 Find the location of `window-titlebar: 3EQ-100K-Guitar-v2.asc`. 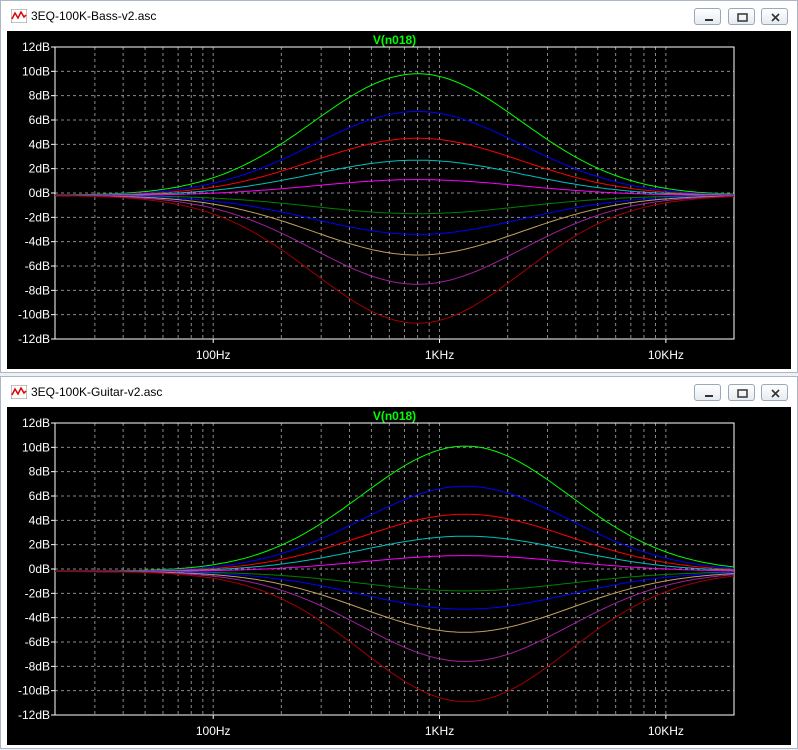

window-titlebar: 3EQ-100K-Guitar-v2.asc is located at coordinates (399, 392).